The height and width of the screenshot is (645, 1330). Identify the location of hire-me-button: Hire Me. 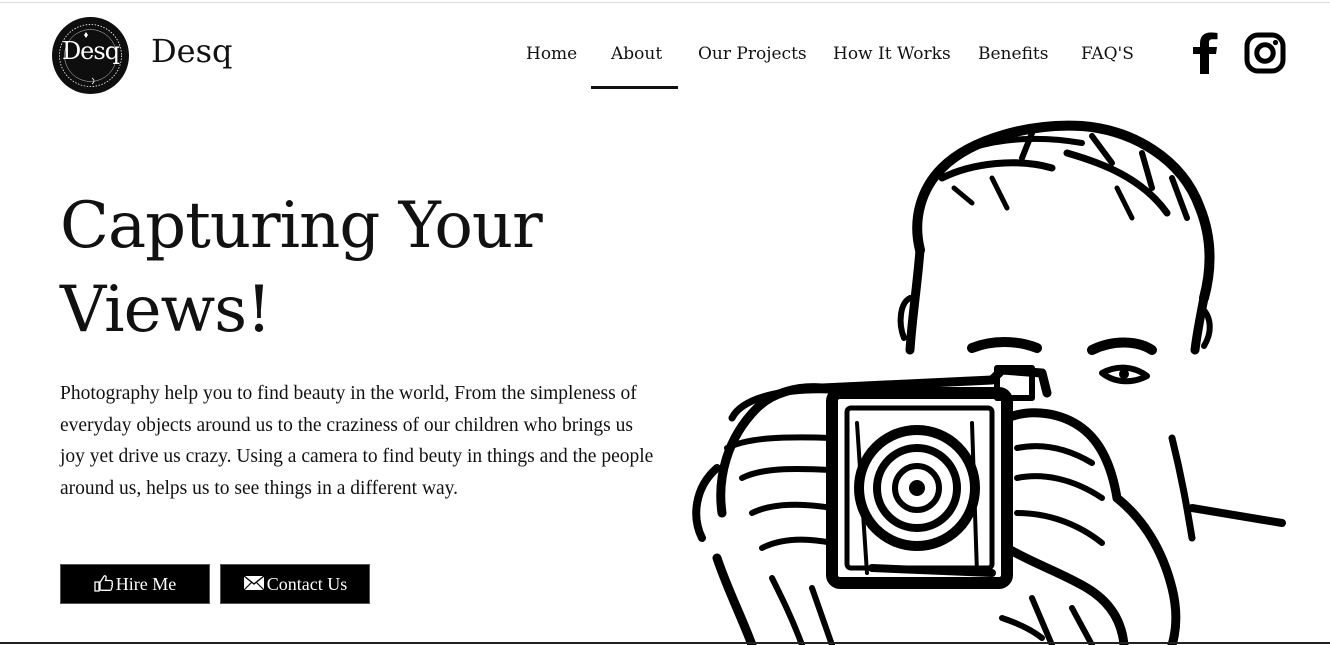
(135, 584).